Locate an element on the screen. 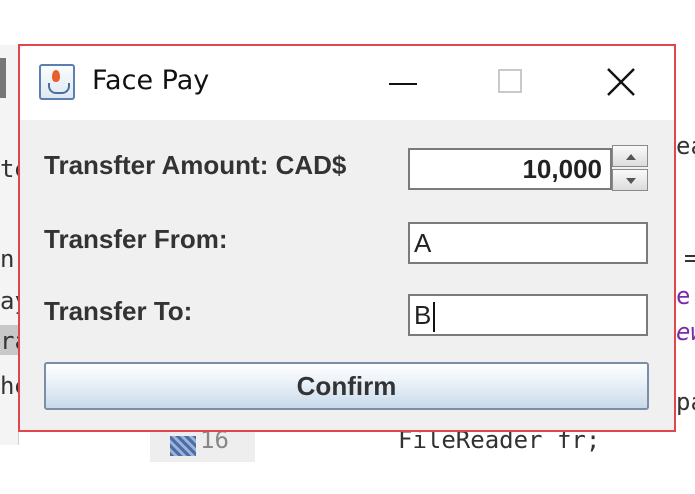 This screenshot has width=695, height=494. transfer-to-field: B is located at coordinates (528, 315).